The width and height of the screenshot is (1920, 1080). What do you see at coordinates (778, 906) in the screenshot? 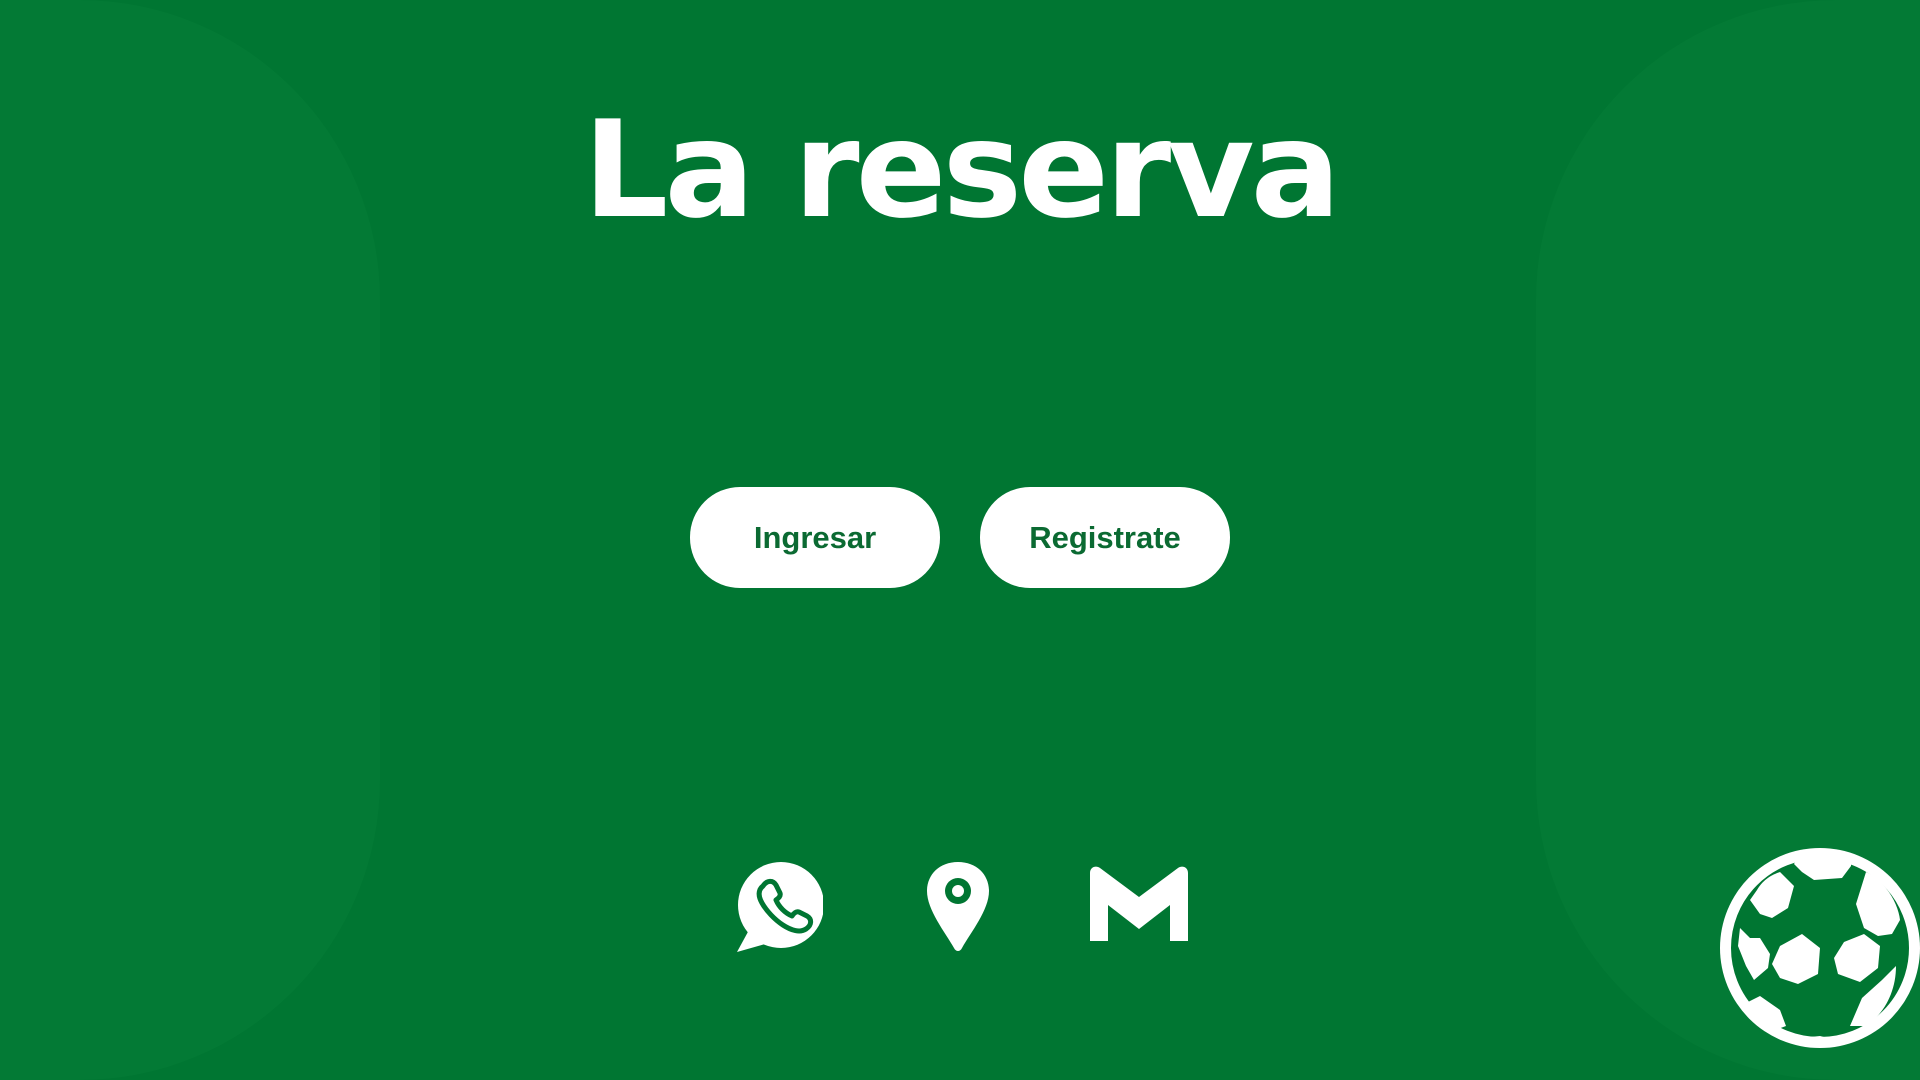
I see `whatsapp-icon` at bounding box center [778, 906].